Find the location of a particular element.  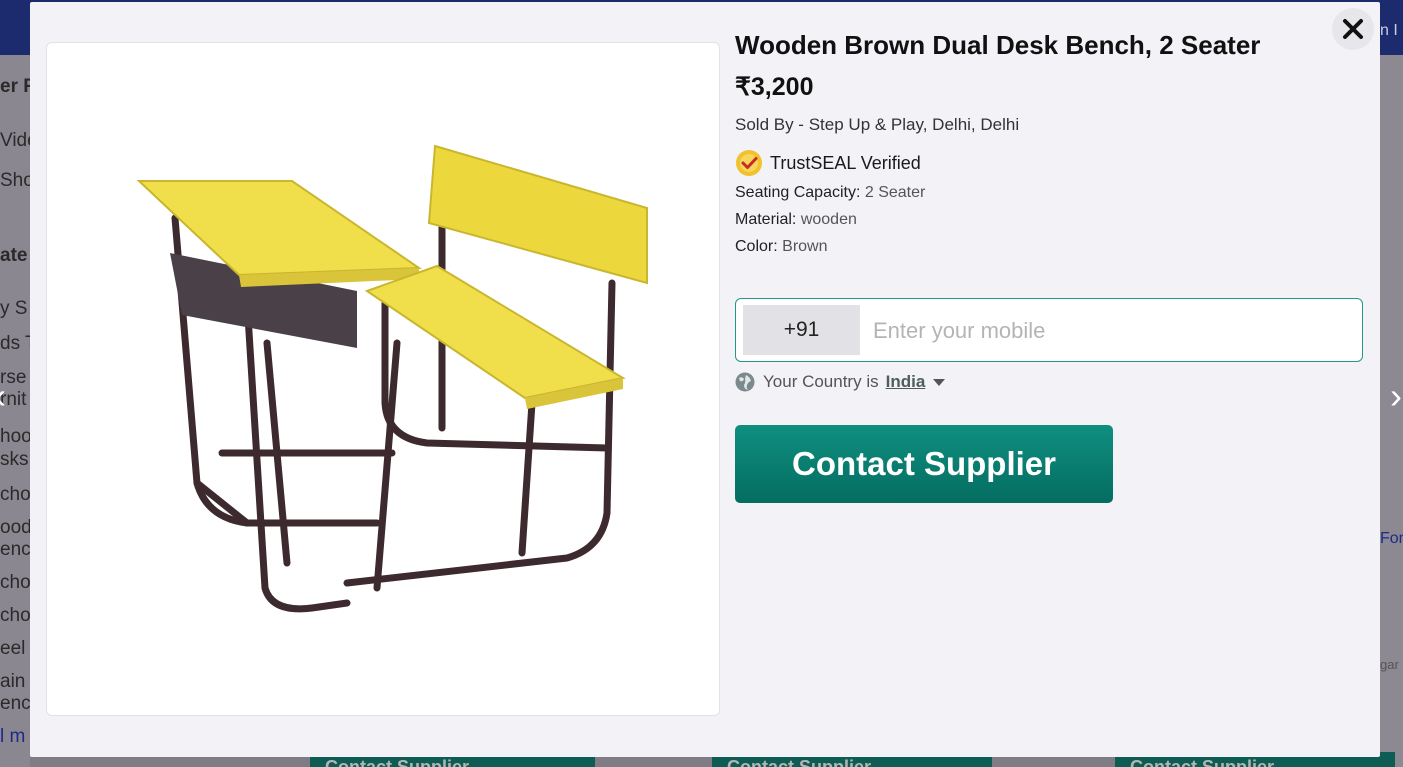

spec-key: Seating Capacity: is located at coordinates (798, 192).